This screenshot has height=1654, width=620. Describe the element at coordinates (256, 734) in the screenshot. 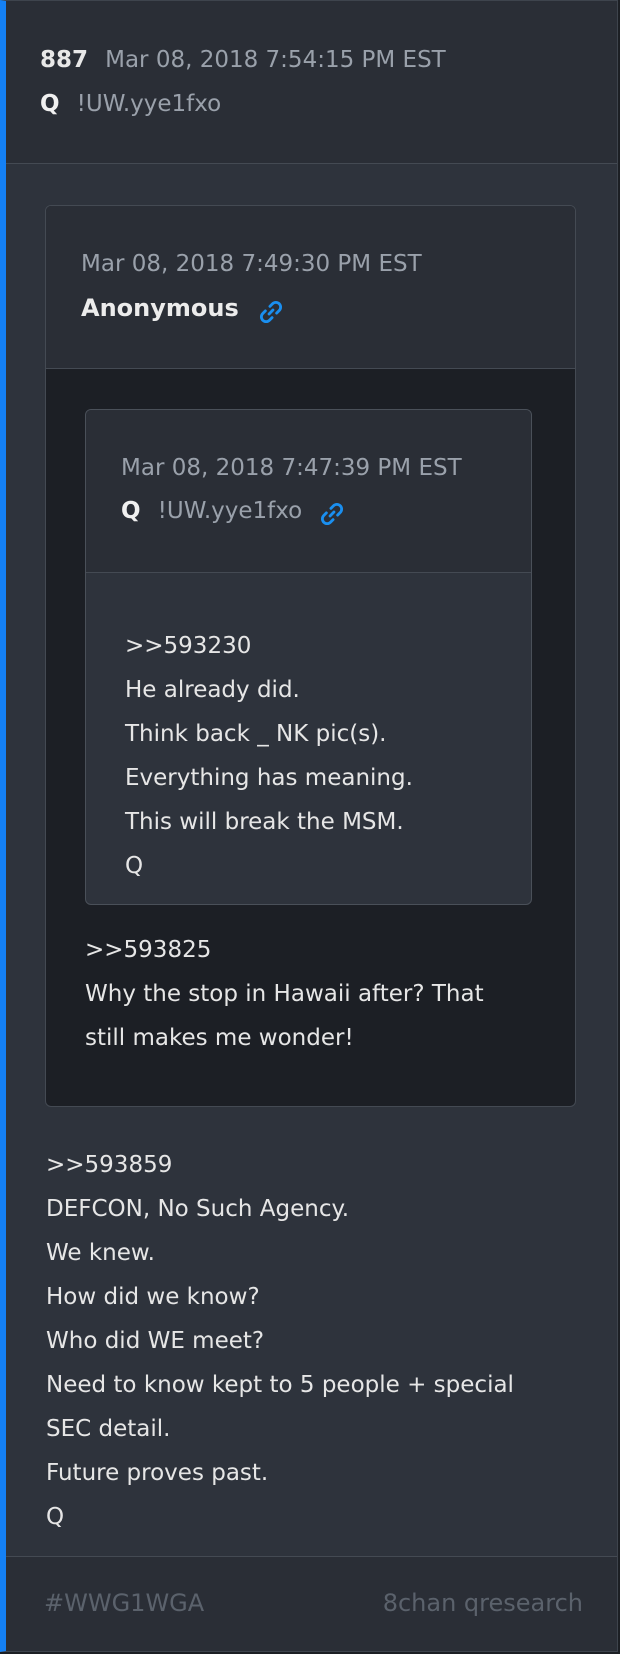

I see `body-line: Think back _ NK pic(s).` at that location.